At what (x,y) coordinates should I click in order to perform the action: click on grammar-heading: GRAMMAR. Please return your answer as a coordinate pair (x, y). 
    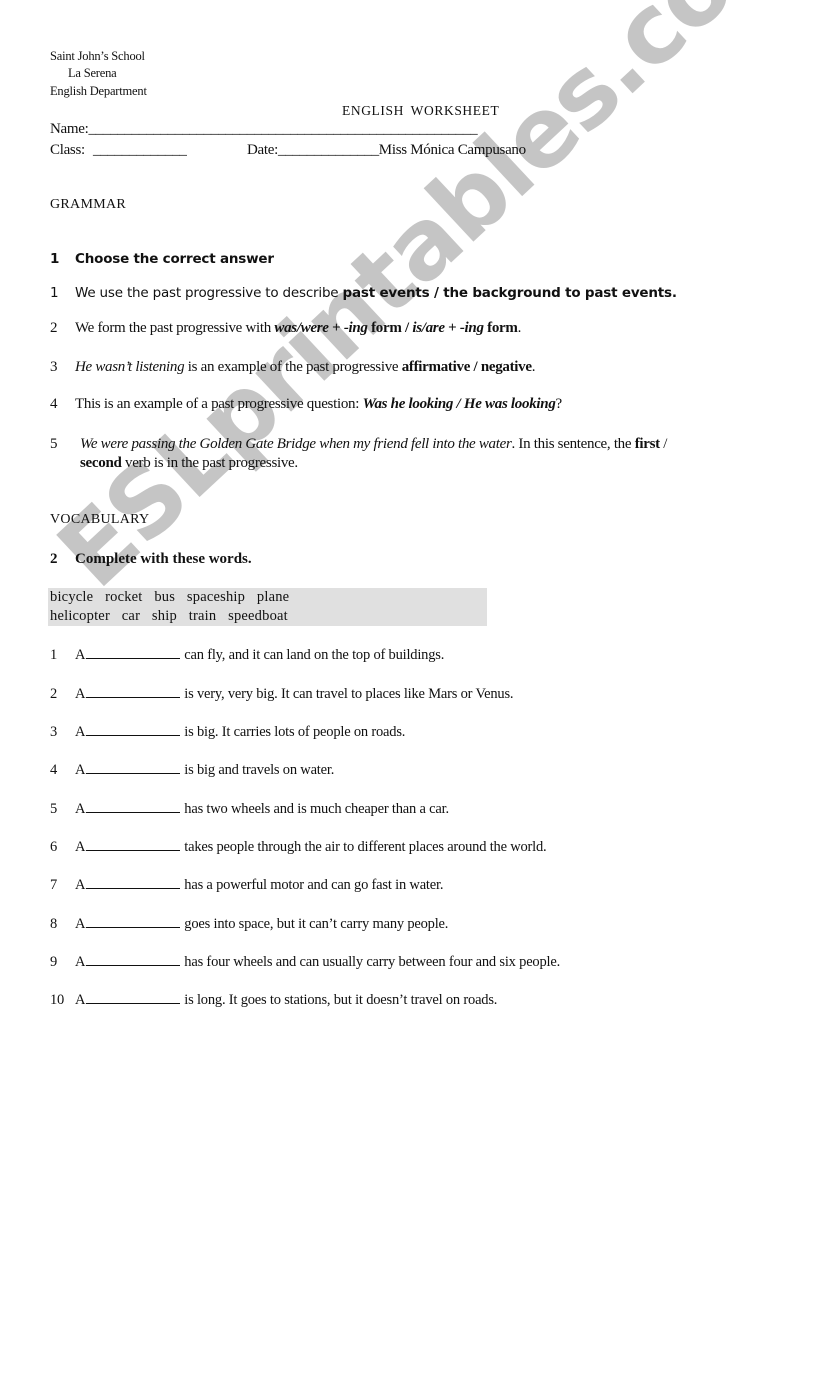
    Looking at the image, I should click on (88, 204).